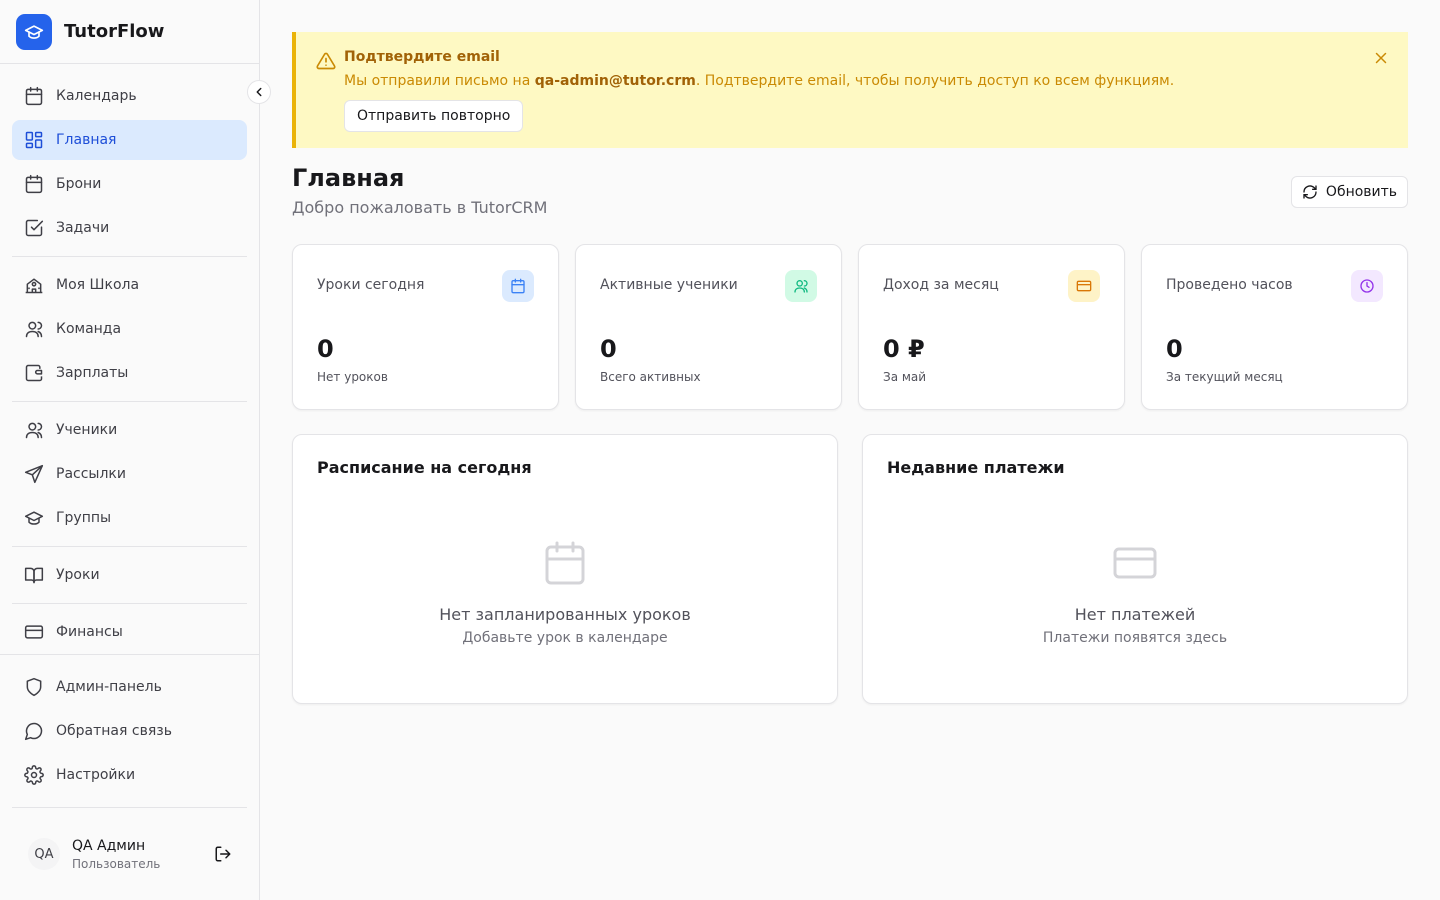  I want to click on stat-card-hours: Проведено часов 0 За текущий месяц, so click(1274, 327).